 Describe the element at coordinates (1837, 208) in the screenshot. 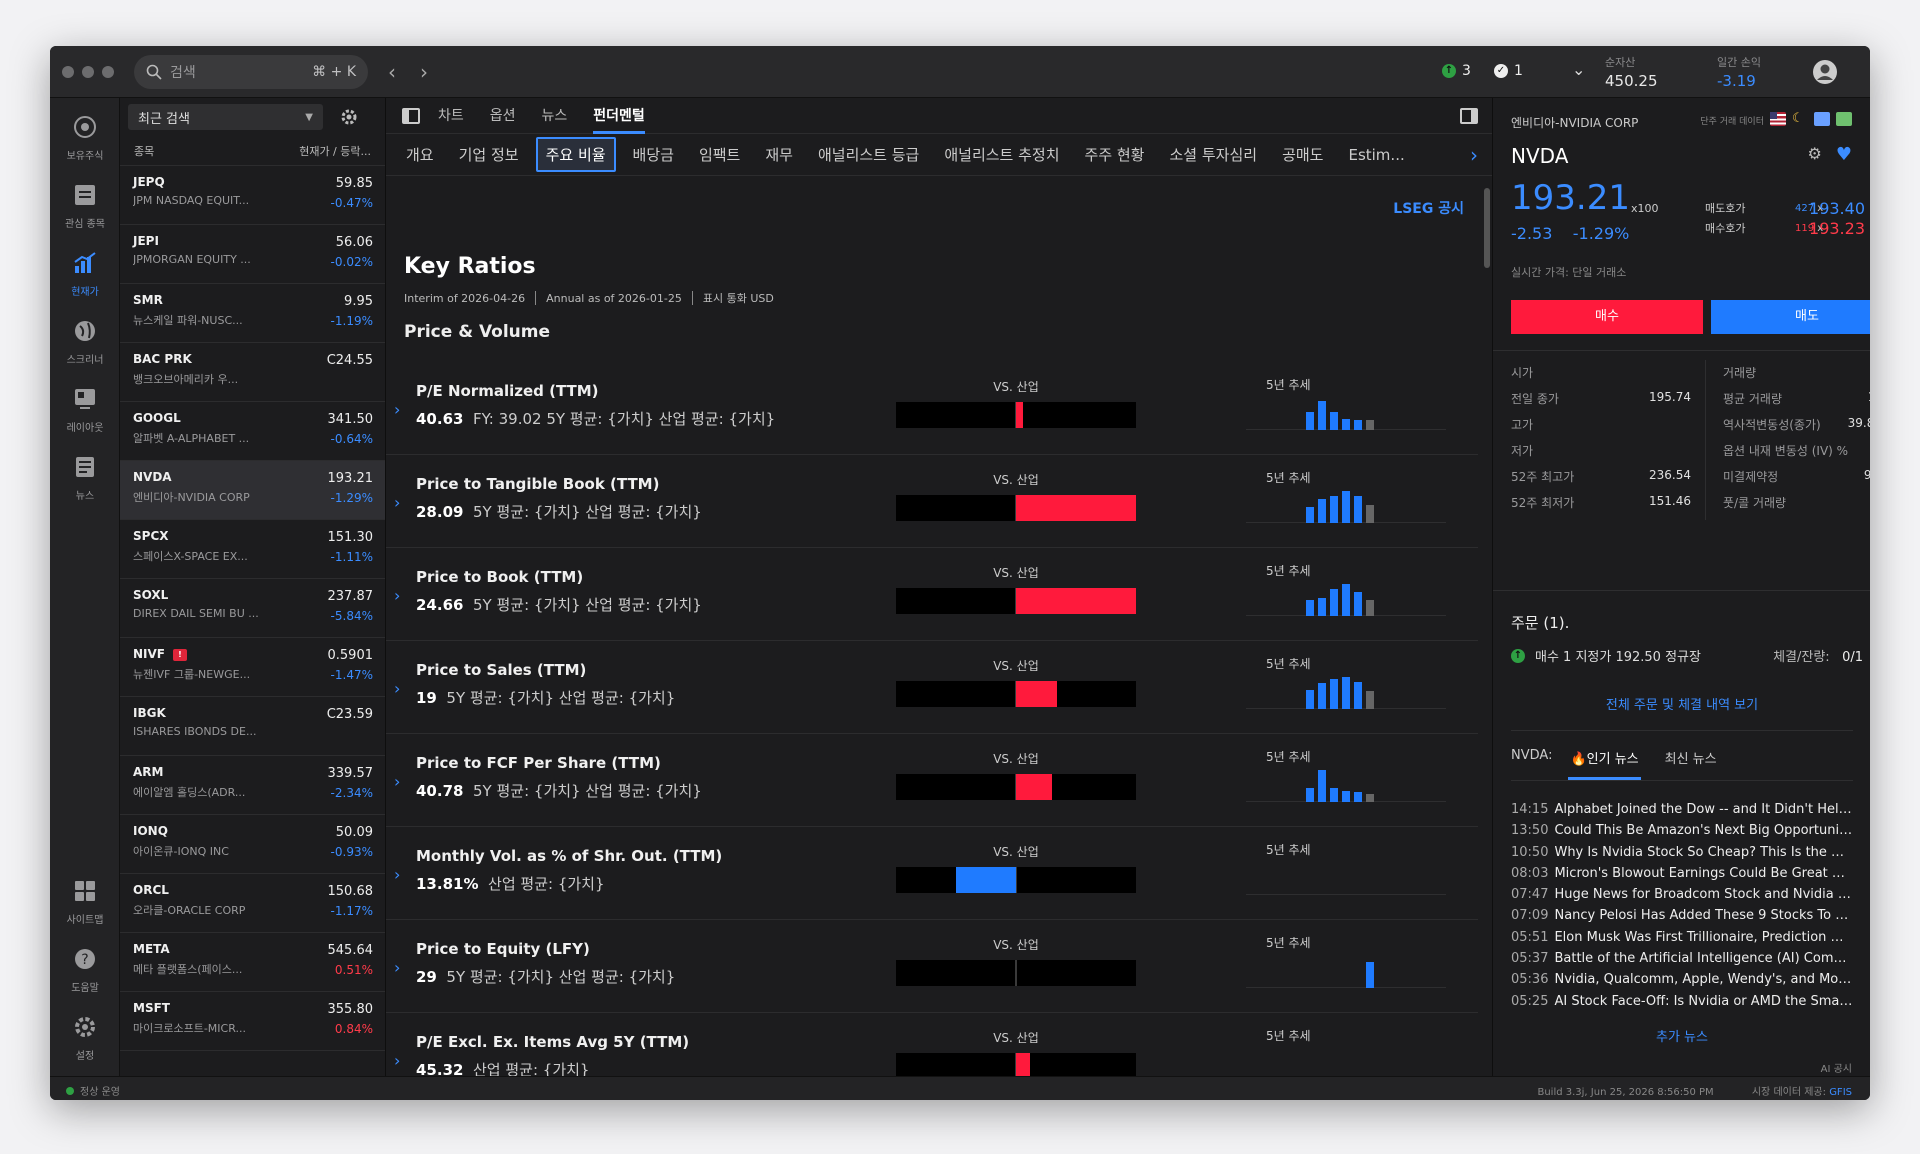

I see `ask-price: 193.40` at that location.